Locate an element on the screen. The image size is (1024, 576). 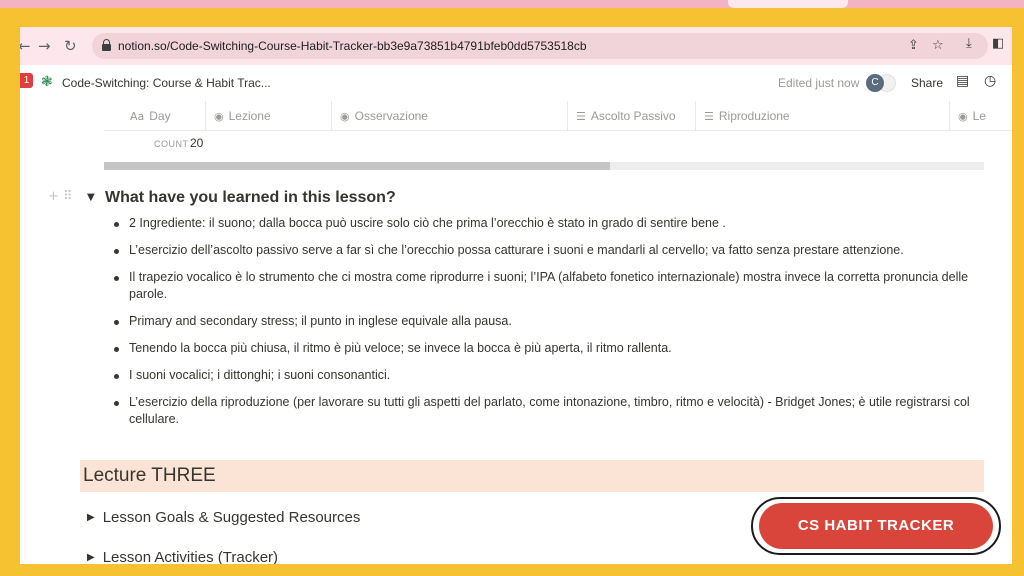
horizontal-scrollbar is located at coordinates (544, 166).